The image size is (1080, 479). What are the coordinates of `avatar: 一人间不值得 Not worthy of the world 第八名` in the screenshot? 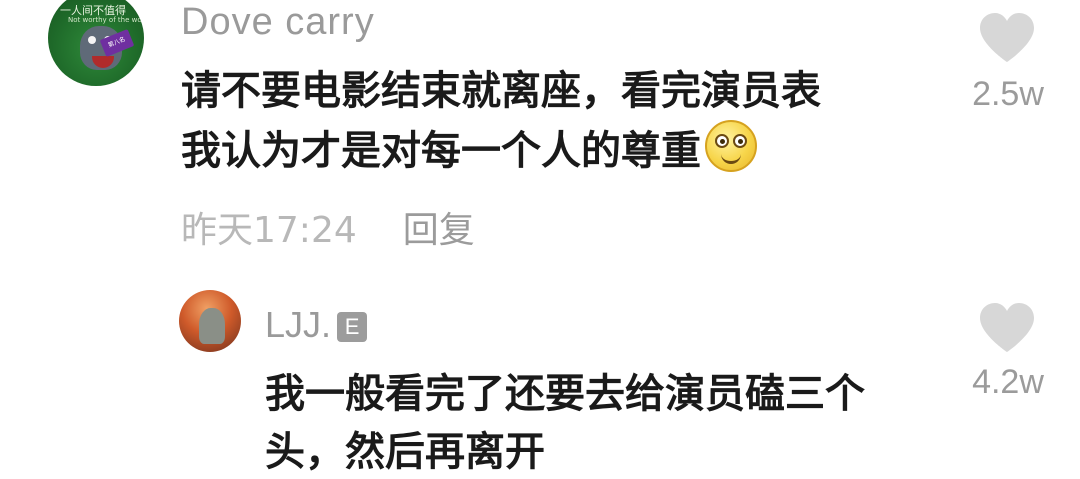 It's located at (96, 43).